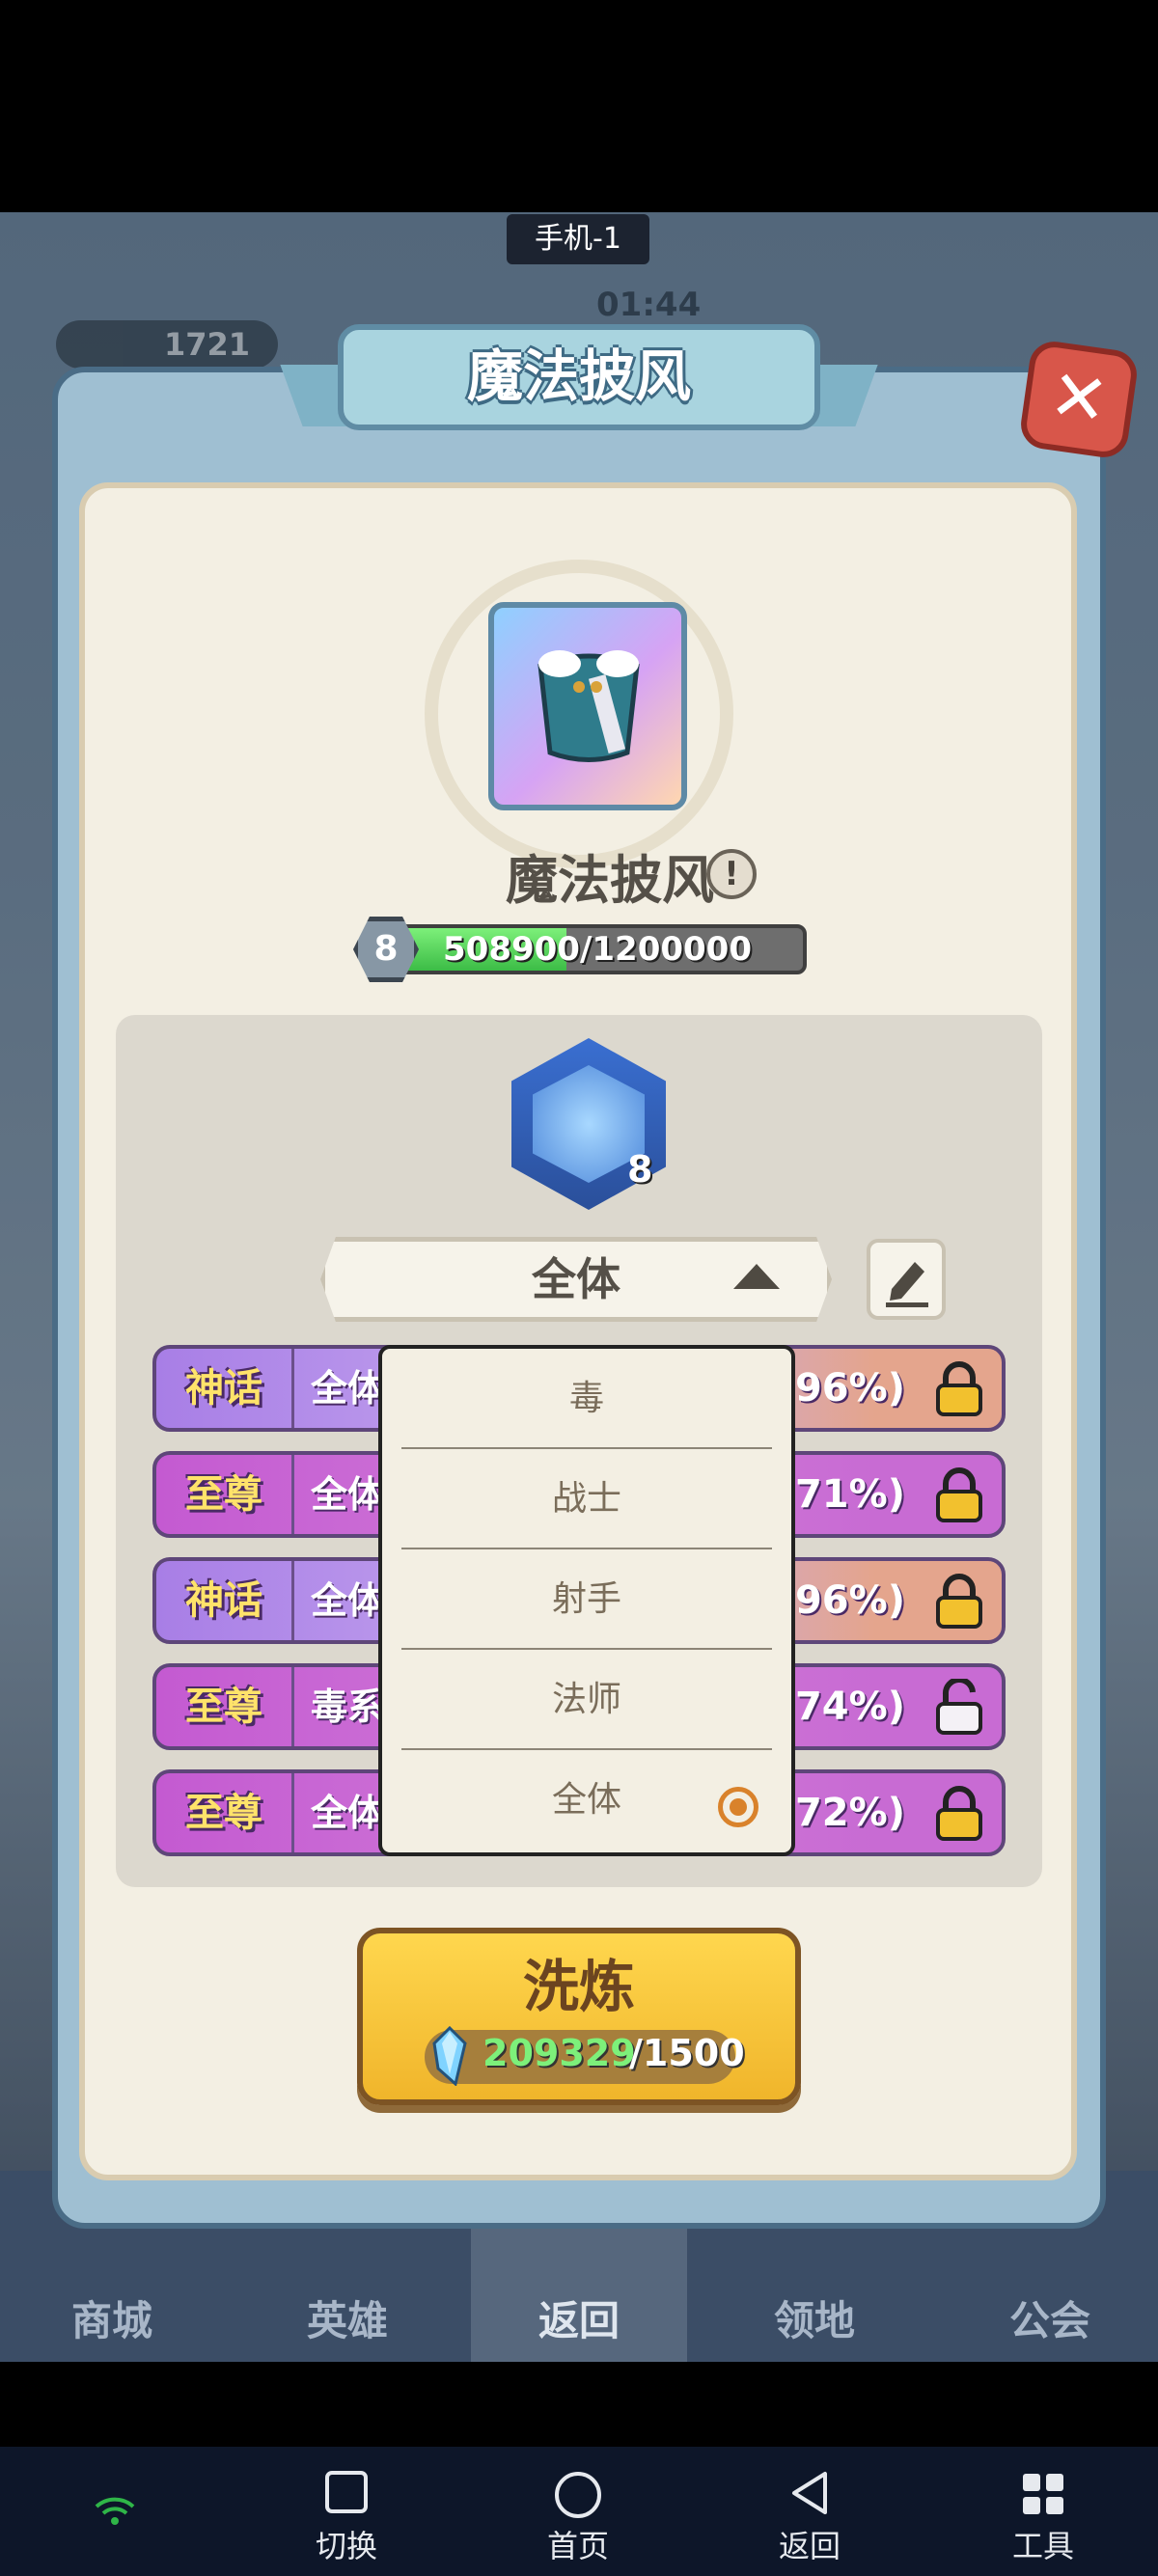 The height and width of the screenshot is (2576, 1158). Describe the element at coordinates (687, 2053) in the screenshot. I see `crystal-cost: /1500` at that location.